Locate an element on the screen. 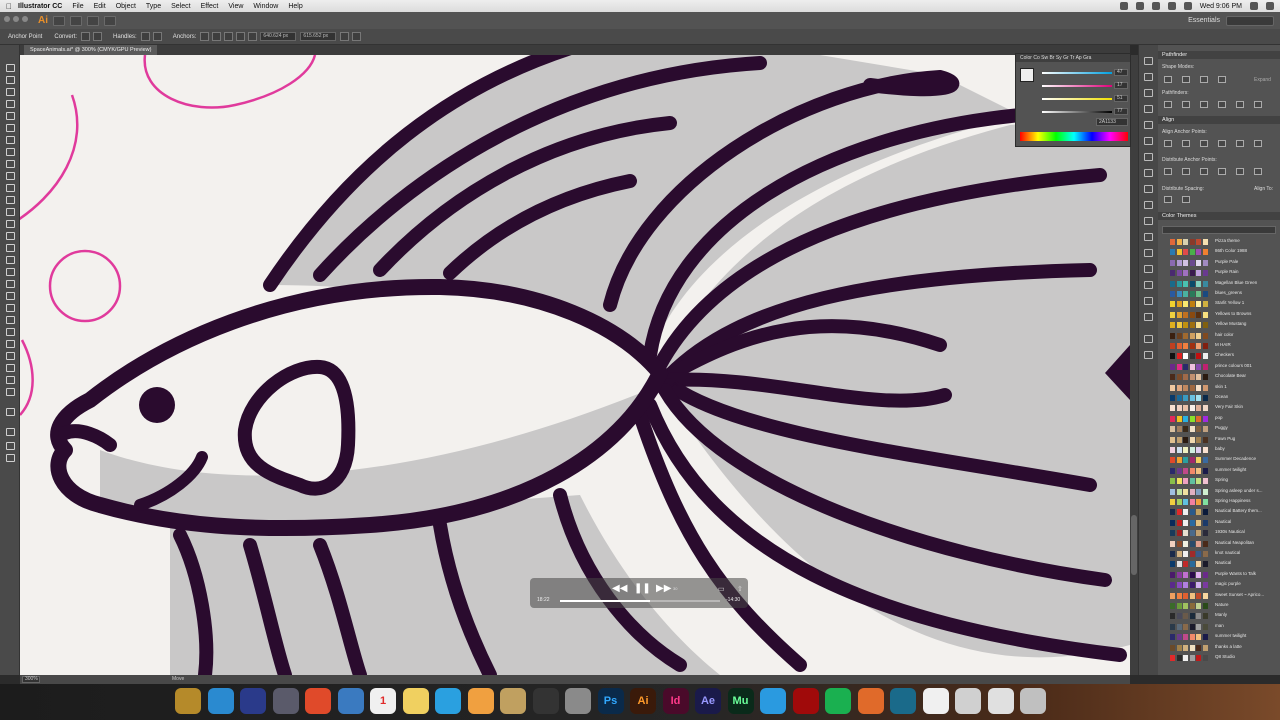 This screenshot has height=720, width=1280. dock-app-icon: Mu is located at coordinates (740, 701).